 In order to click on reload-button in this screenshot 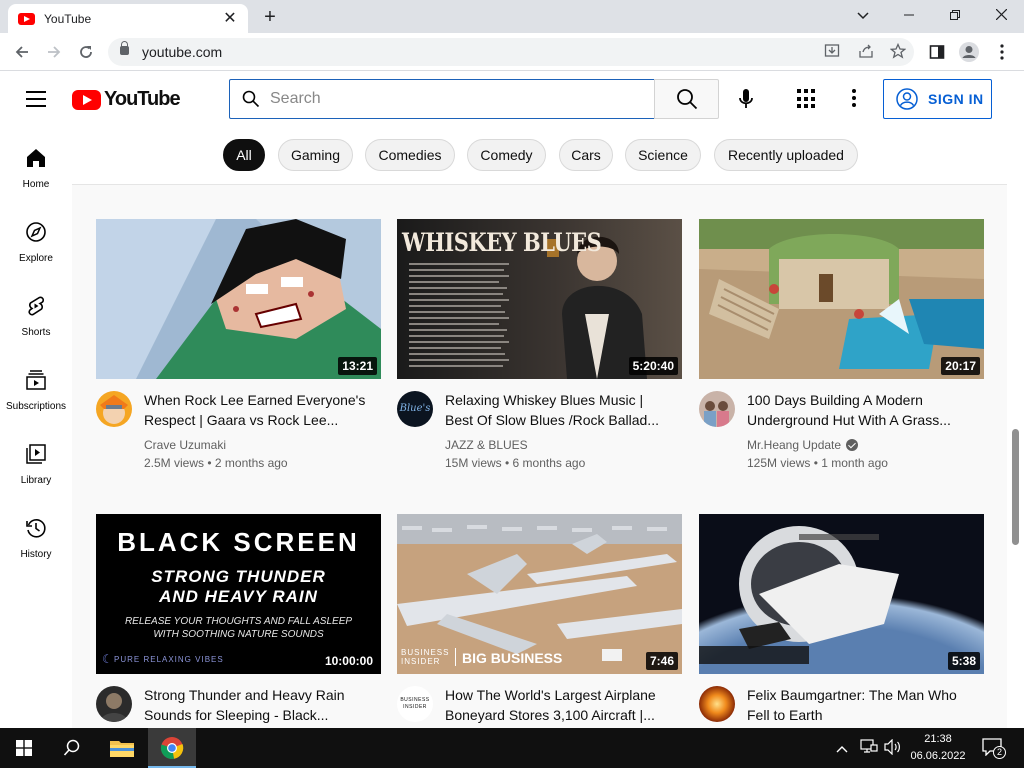, I will do `click(86, 52)`.